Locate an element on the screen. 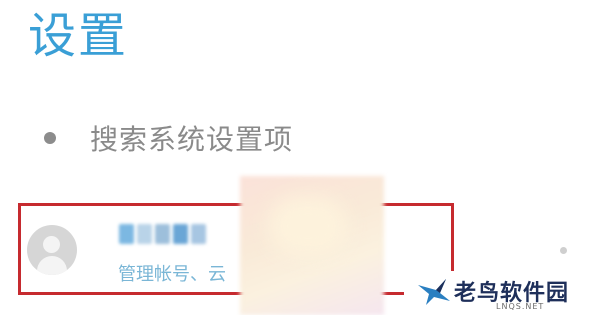 The width and height of the screenshot is (600, 315). account-name-redacted is located at coordinates (162, 234).